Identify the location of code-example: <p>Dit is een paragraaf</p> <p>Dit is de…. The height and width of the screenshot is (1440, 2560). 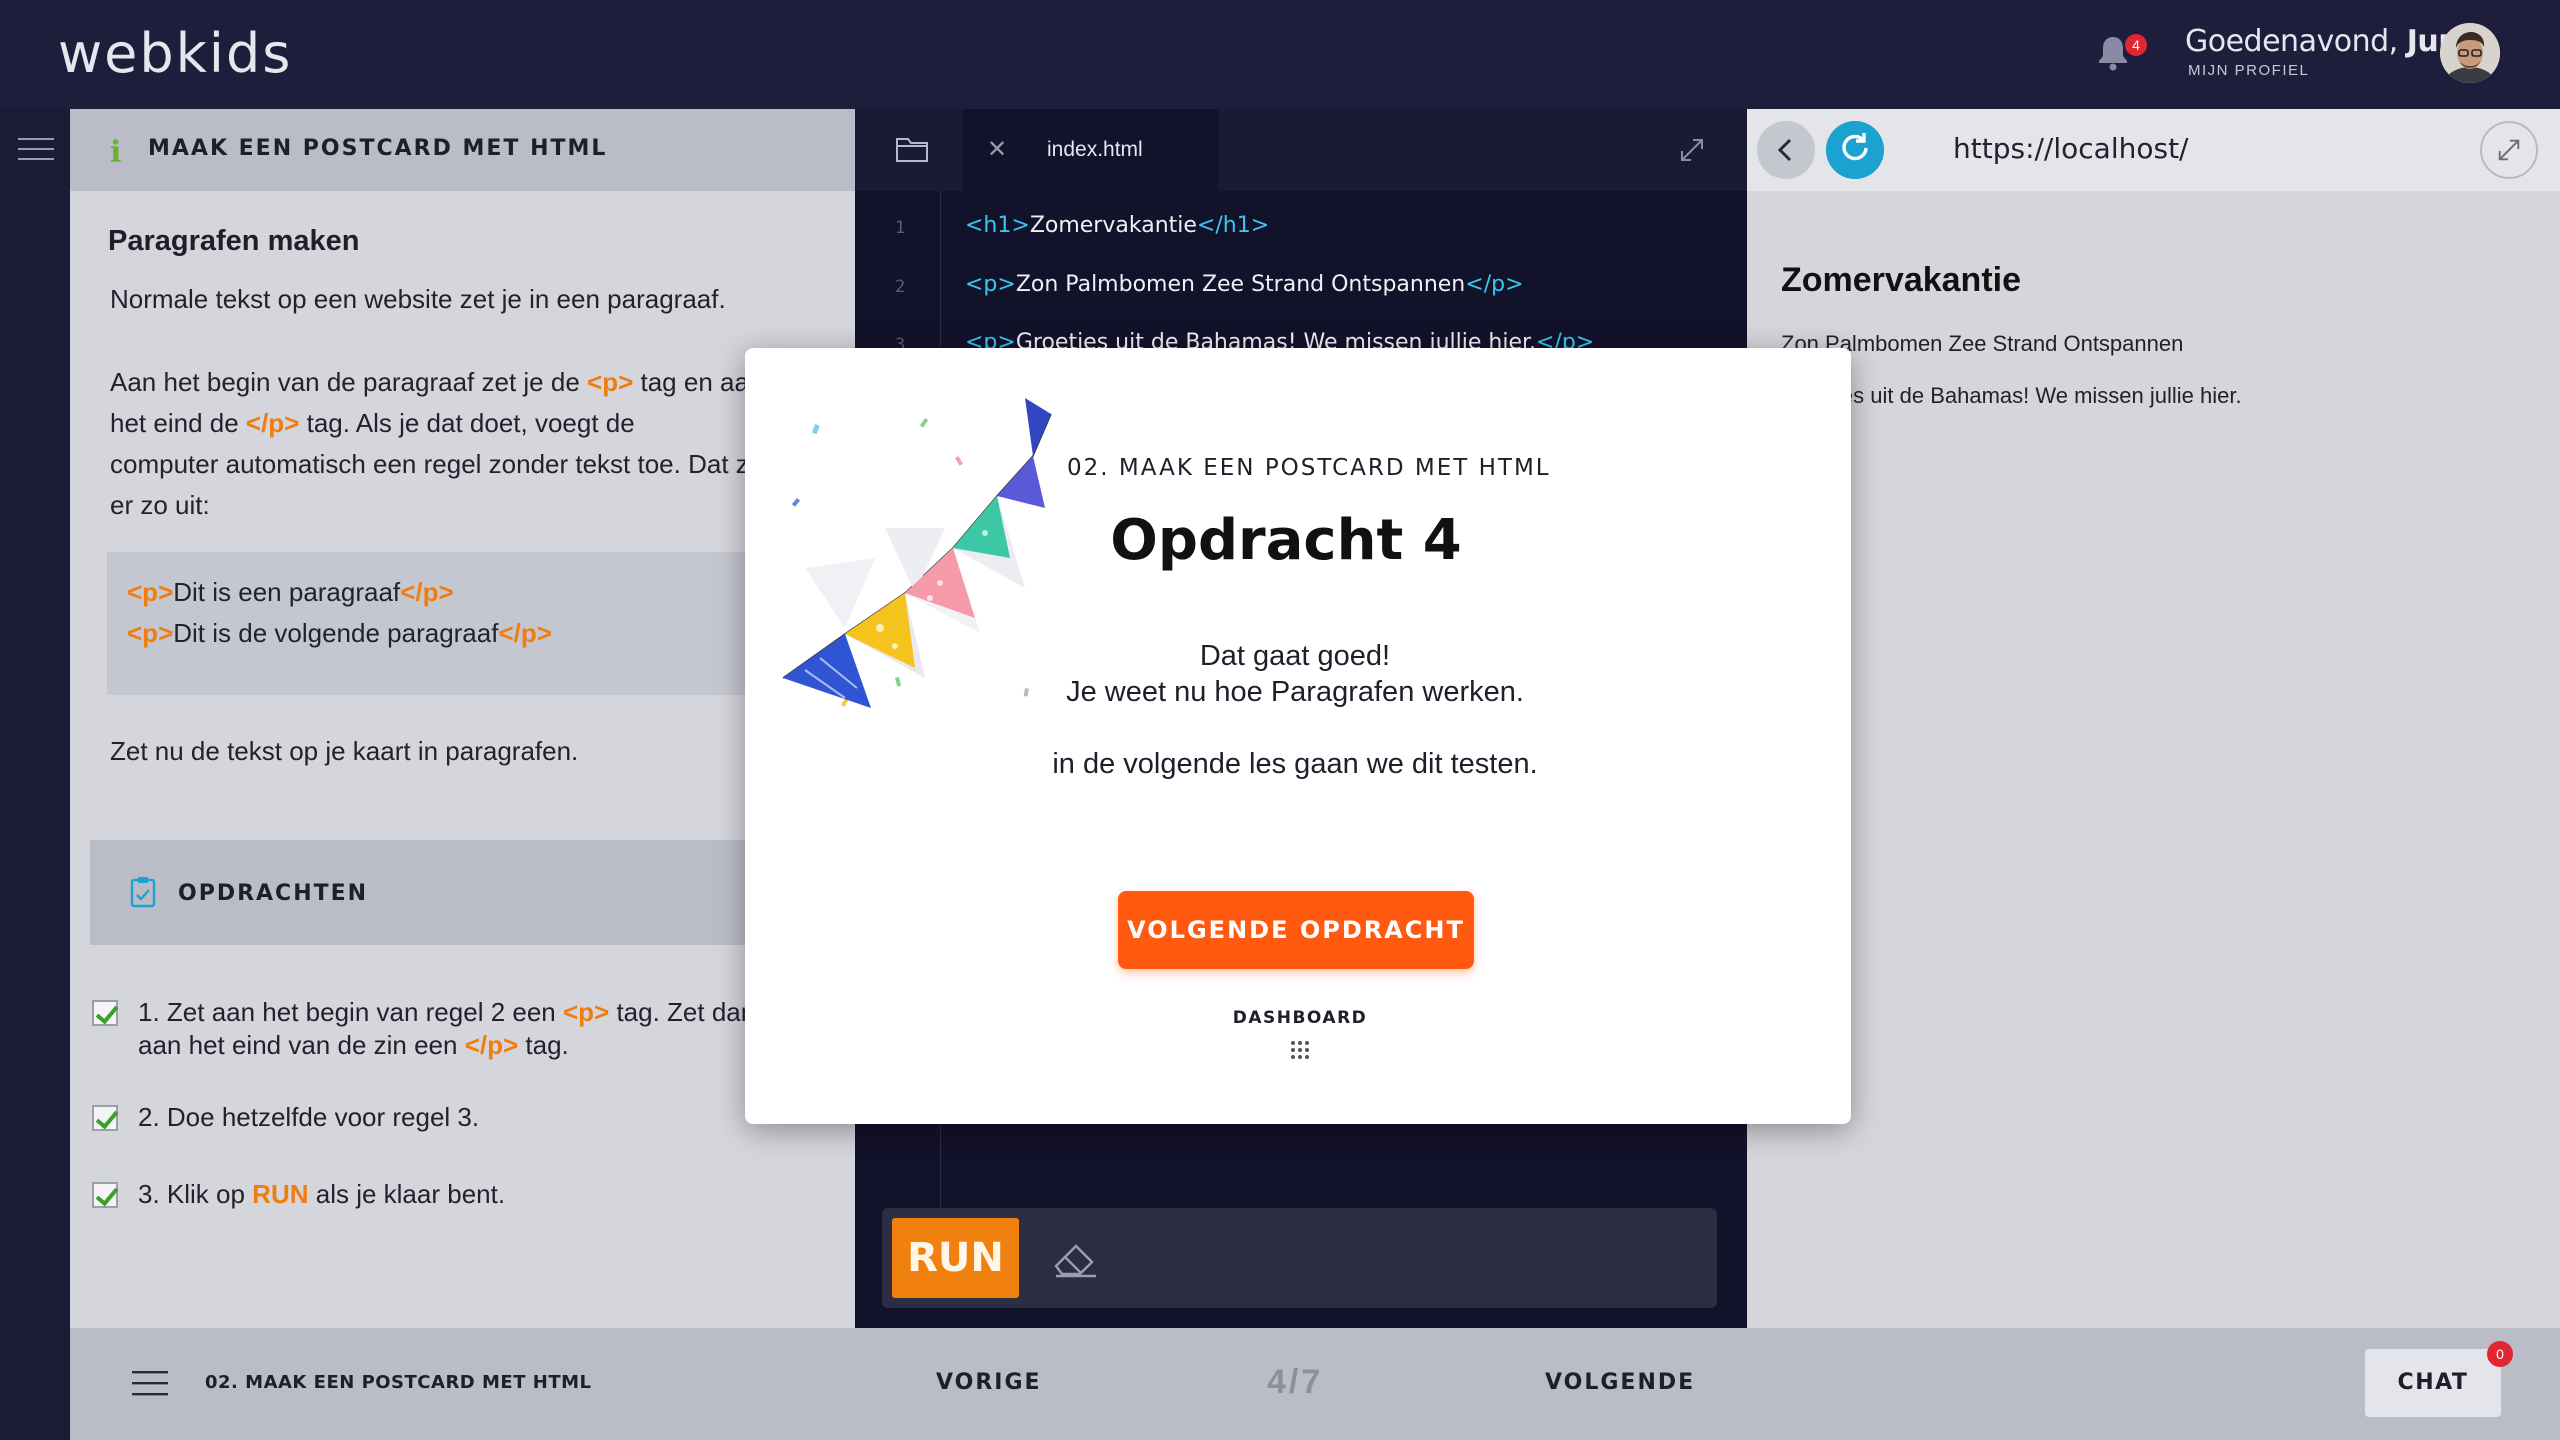
(481, 623).